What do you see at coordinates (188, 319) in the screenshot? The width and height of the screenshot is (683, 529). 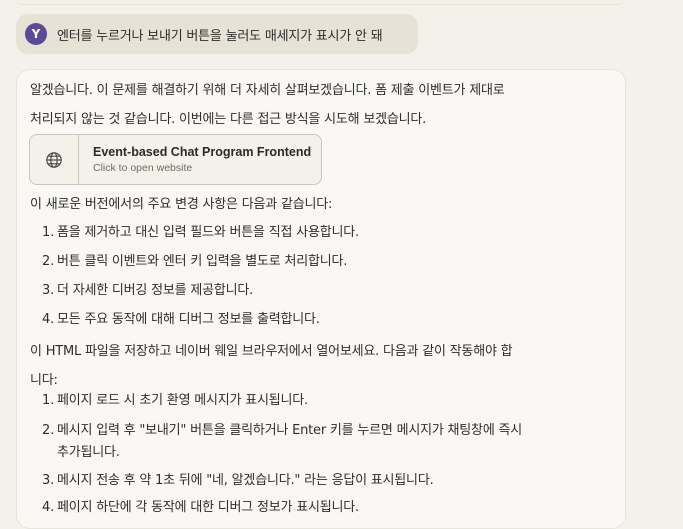 I see `list-item-text: 모든 주요 동작에 대해 디버그 정보를 출력합니다.` at bounding box center [188, 319].